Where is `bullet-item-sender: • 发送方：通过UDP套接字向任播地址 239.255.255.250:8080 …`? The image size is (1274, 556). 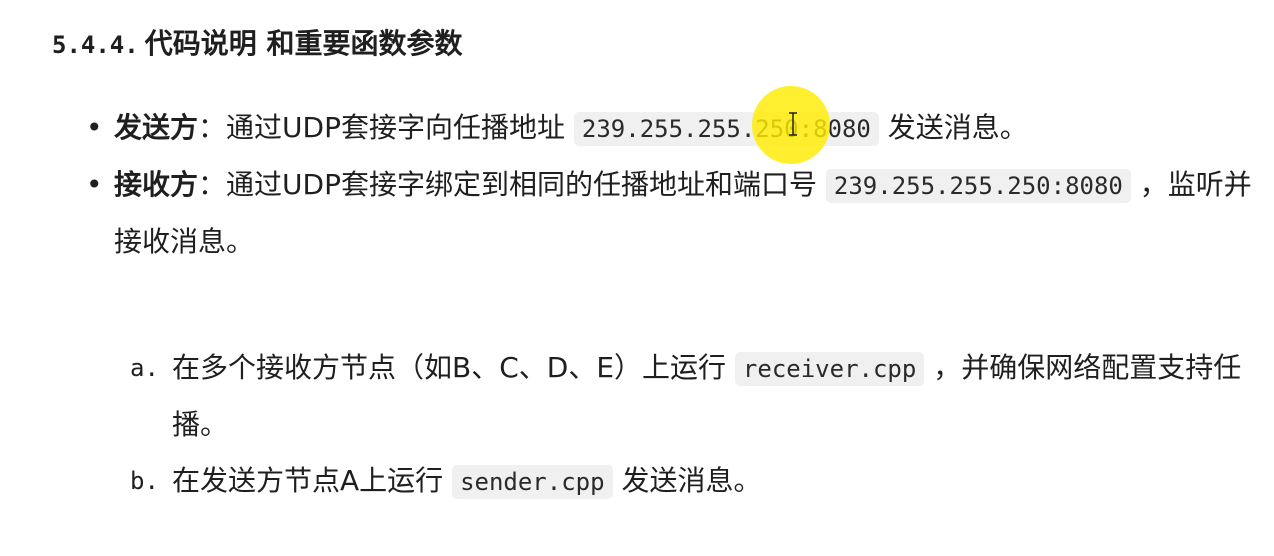 bullet-item-sender: • 发送方：通过UDP套接字向任播地址 239.255.255.250:8080 … is located at coordinates (671, 128).